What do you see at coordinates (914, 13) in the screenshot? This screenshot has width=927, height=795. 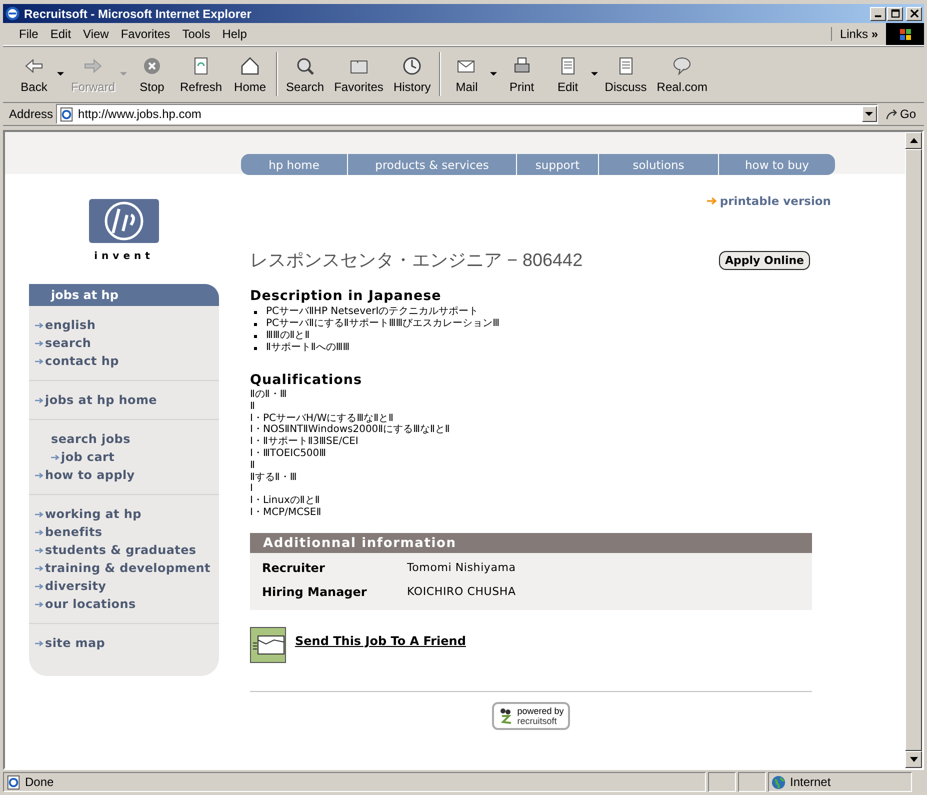 I see `close-button` at bounding box center [914, 13].